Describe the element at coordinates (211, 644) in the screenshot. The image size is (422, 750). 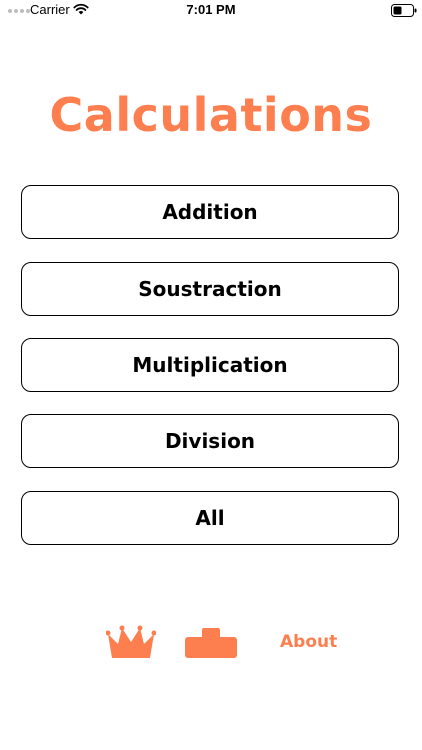
I see `podium-icon` at that location.